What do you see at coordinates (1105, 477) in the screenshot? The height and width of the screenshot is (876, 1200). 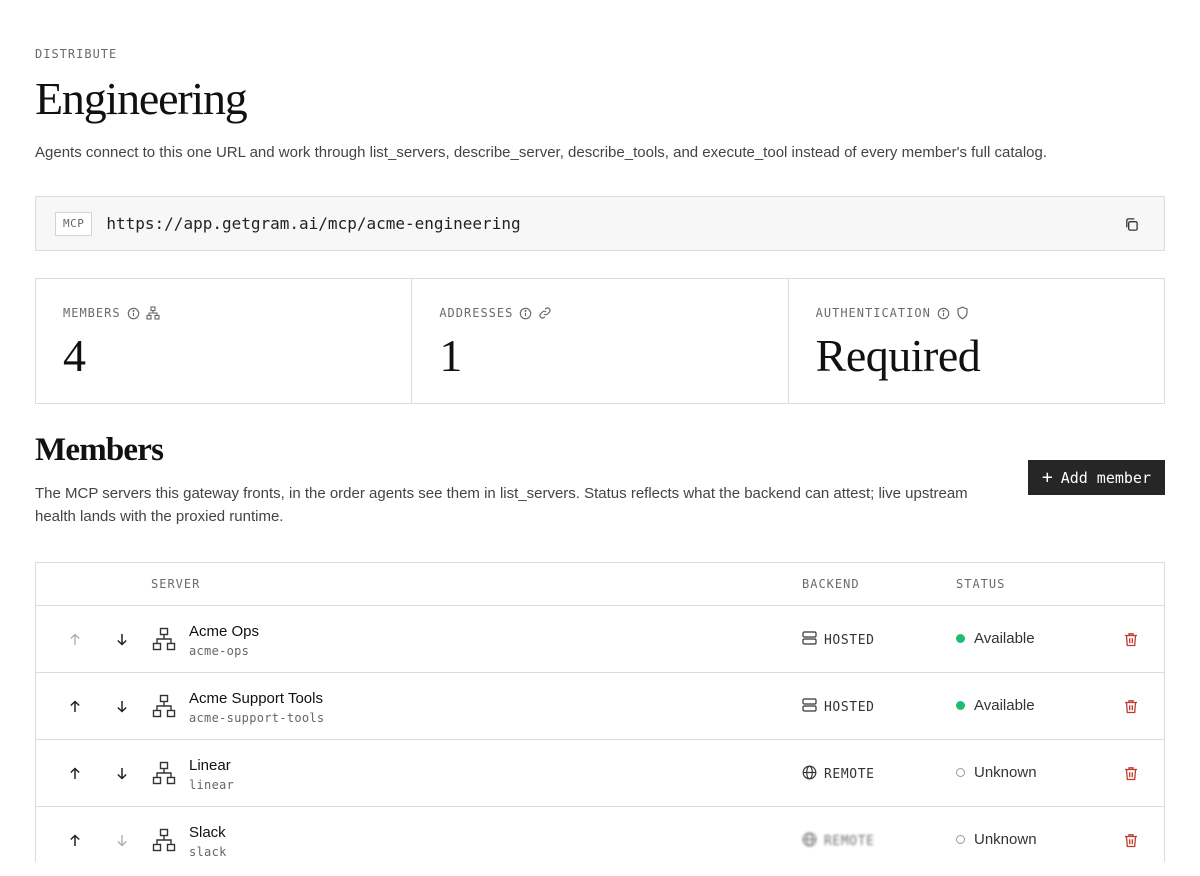 I see `add-member-label: Add member` at bounding box center [1105, 477].